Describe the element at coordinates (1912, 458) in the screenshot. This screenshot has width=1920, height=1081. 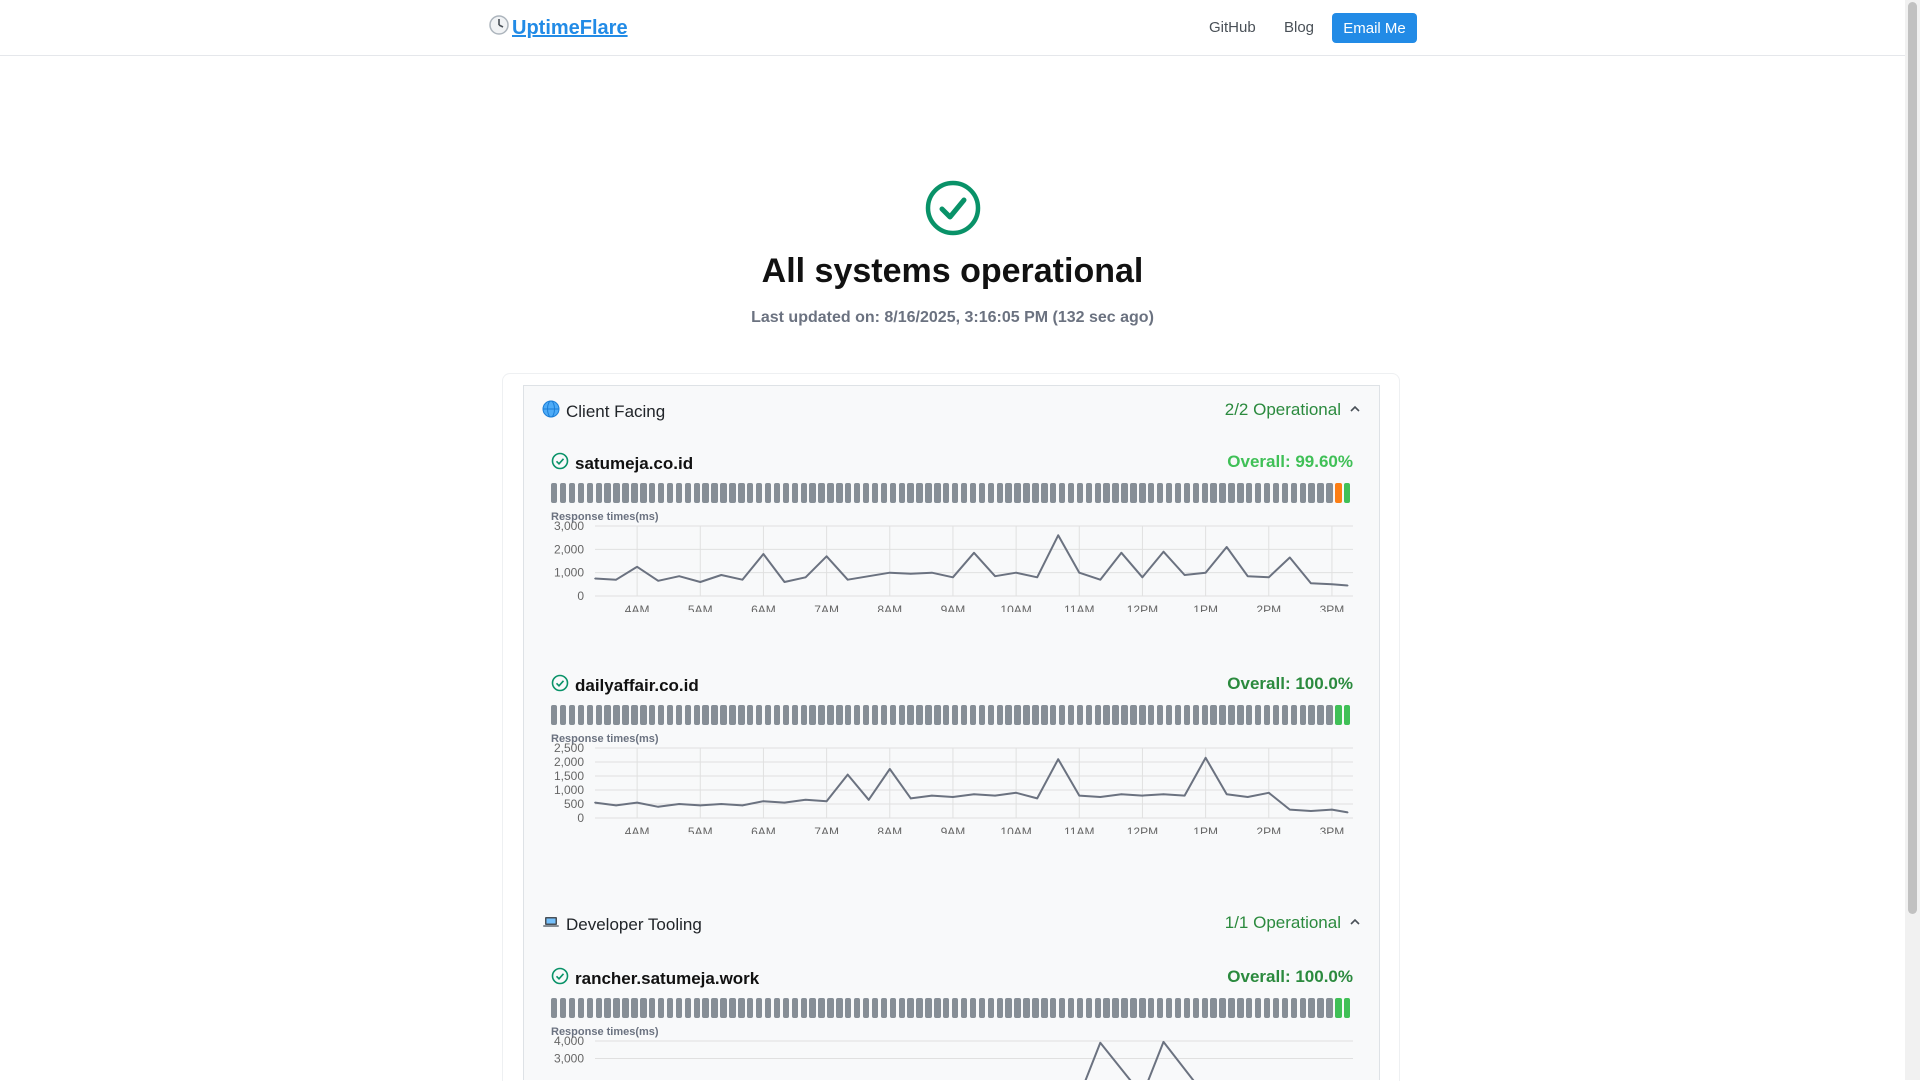
I see `scrollbar-thumb` at that location.